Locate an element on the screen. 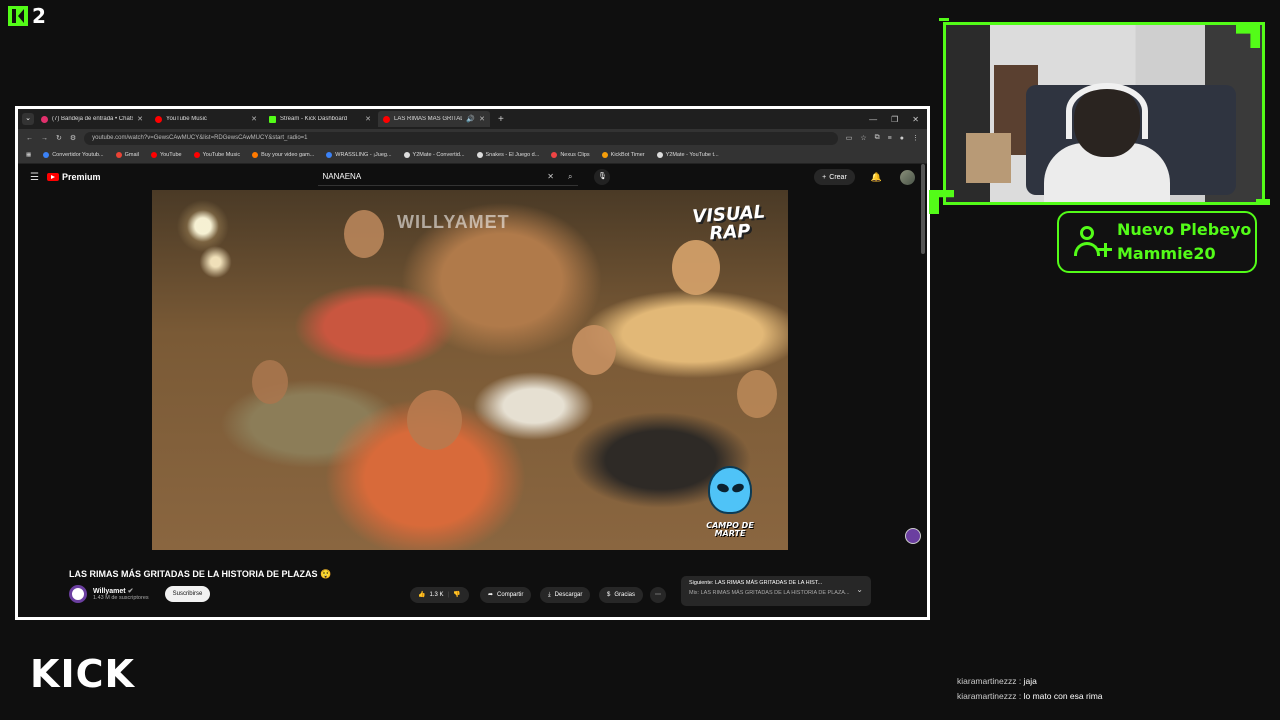 The width and height of the screenshot is (1280, 720). thanks-button: $ Gracias is located at coordinates (621, 595).